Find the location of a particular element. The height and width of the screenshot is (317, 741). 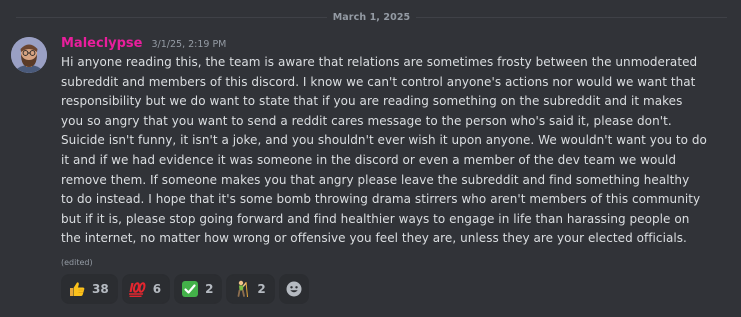

smiley-add-reaction-icon is located at coordinates (294, 289).